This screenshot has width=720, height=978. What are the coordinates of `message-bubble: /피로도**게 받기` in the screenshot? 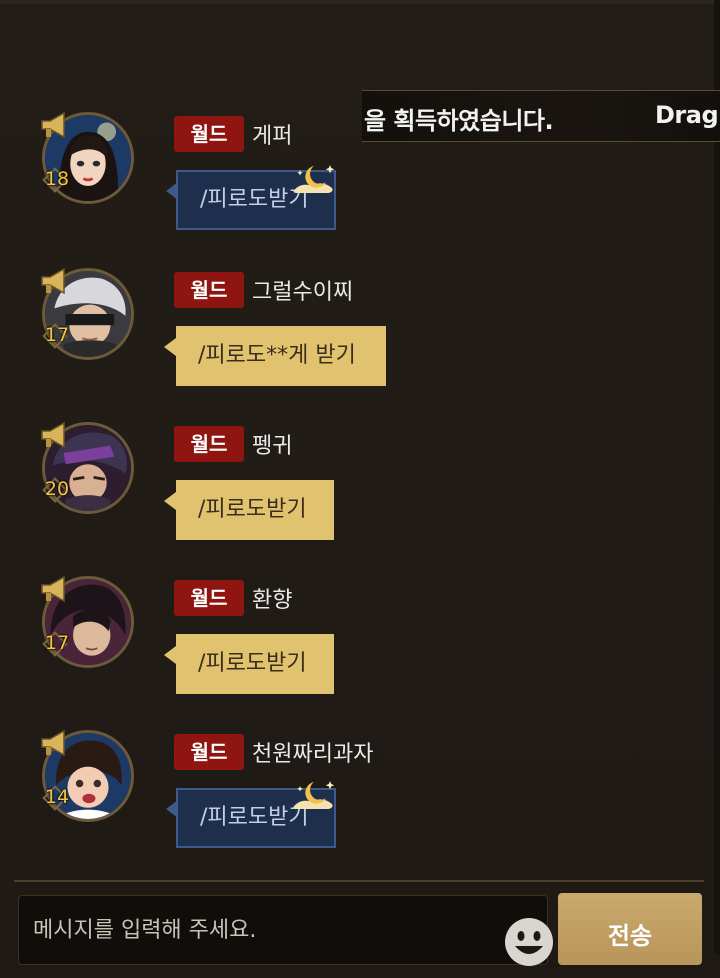 It's located at (275, 356).